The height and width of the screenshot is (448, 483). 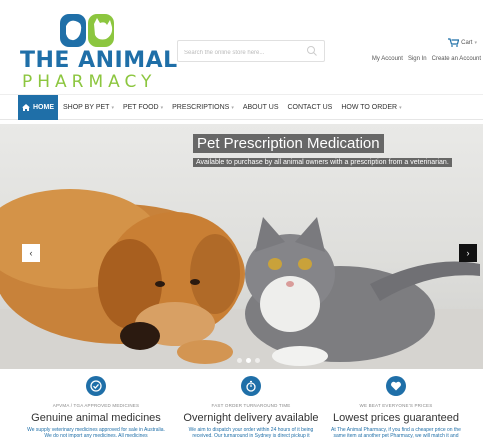 I want to click on slider-prev-button: ‹, so click(x=31, y=253).